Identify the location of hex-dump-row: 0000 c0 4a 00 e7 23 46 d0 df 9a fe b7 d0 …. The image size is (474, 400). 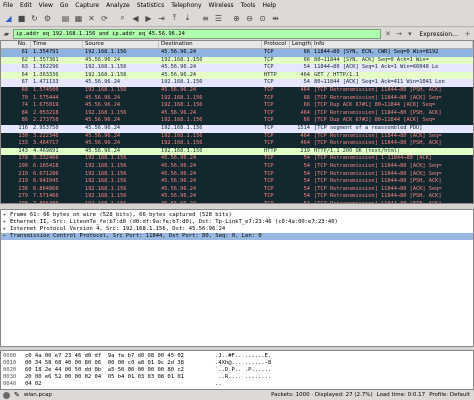
(237, 356).